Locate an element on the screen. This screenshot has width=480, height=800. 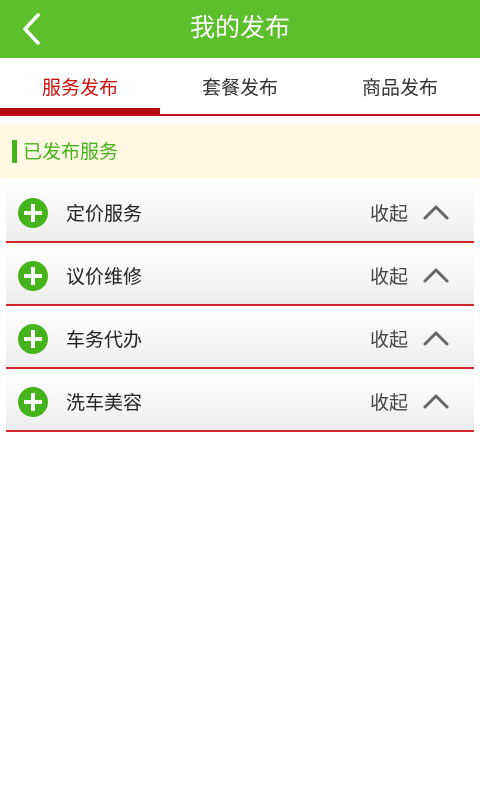
tab-product-publish: 商品发布 is located at coordinates (400, 86).